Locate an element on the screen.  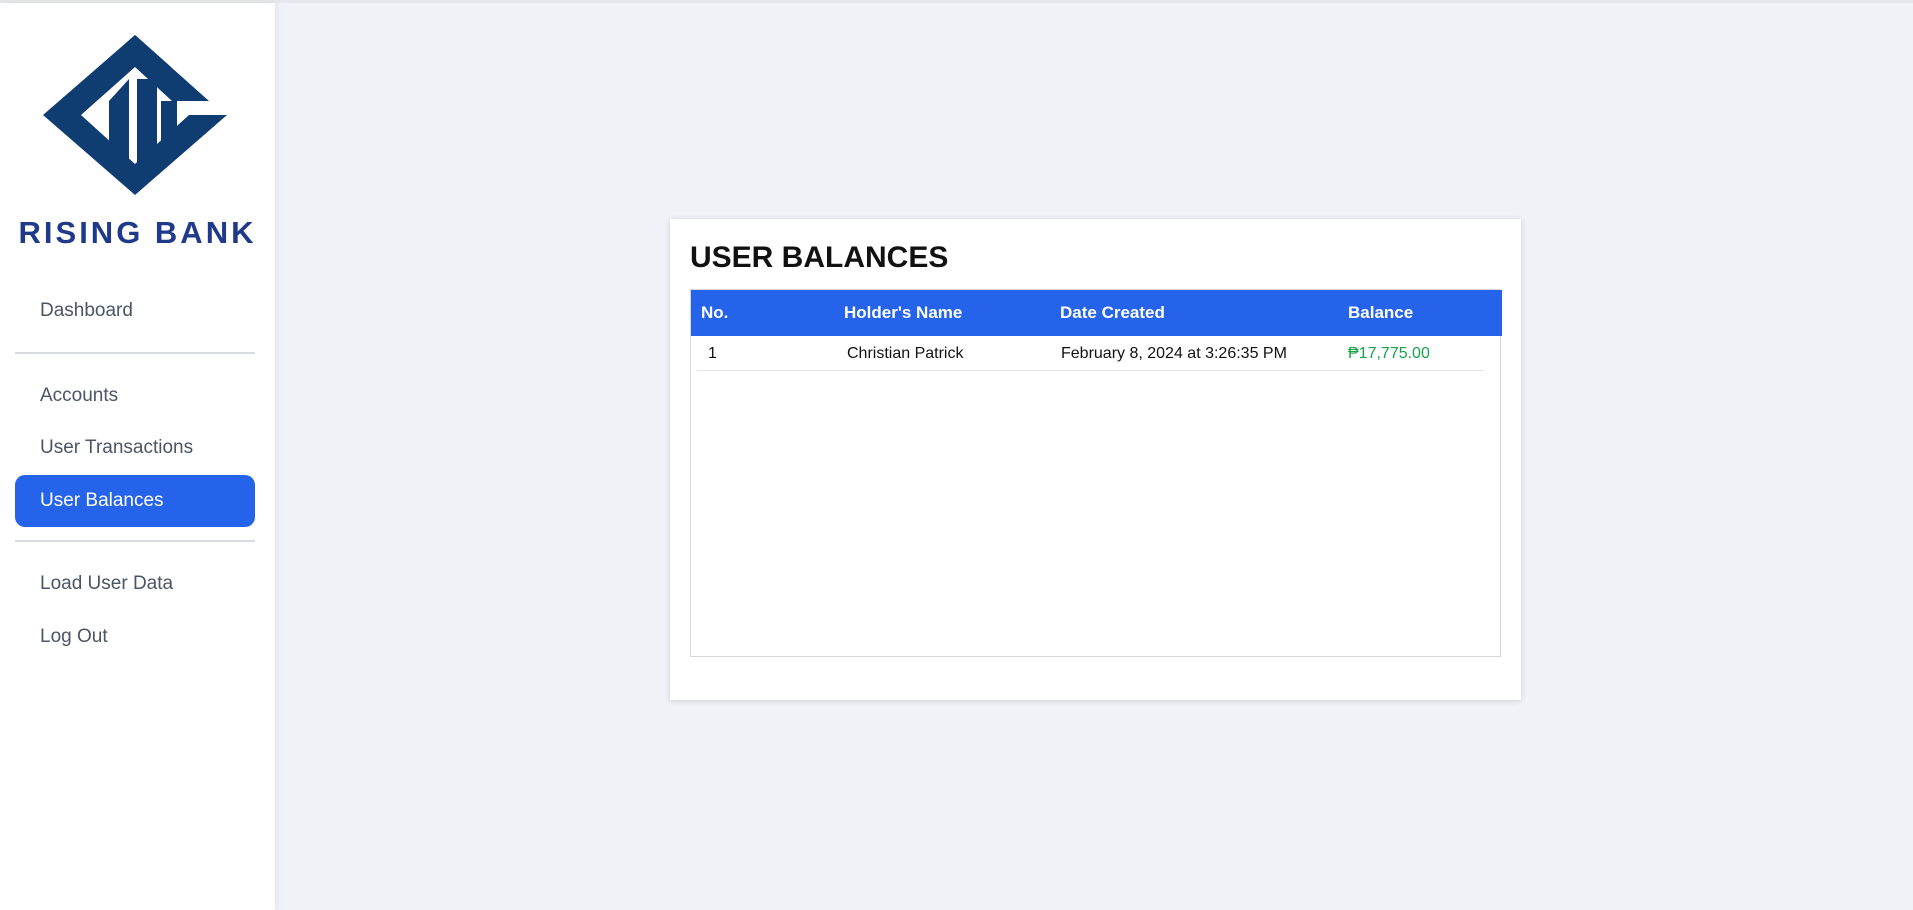
table-header: No. Holder's Name Date Created Balance is located at coordinates (1096, 313).